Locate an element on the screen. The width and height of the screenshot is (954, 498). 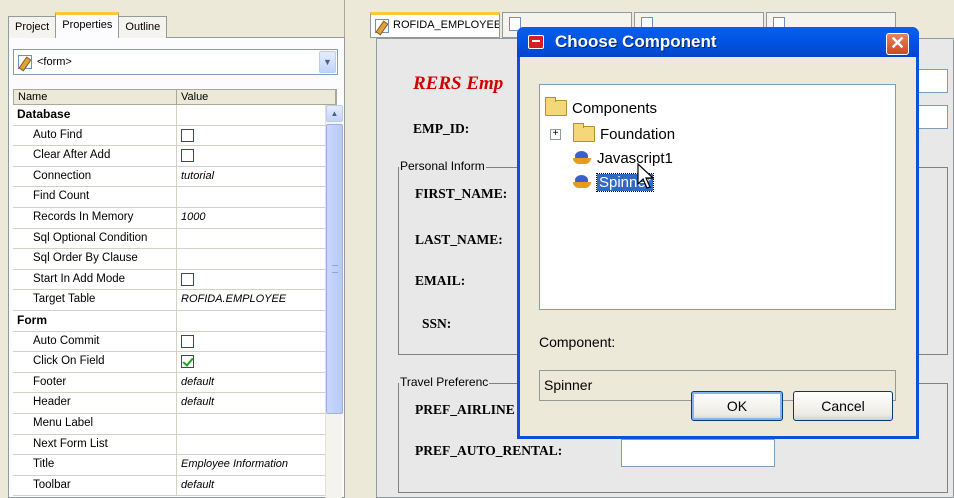
property-row: Next Form List is located at coordinates (175, 445).